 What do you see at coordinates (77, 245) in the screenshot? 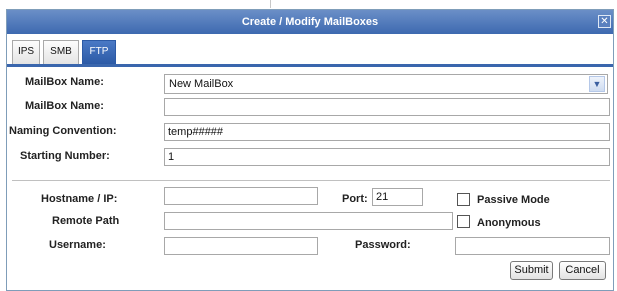
I see `username-label: Username:` at bounding box center [77, 245].